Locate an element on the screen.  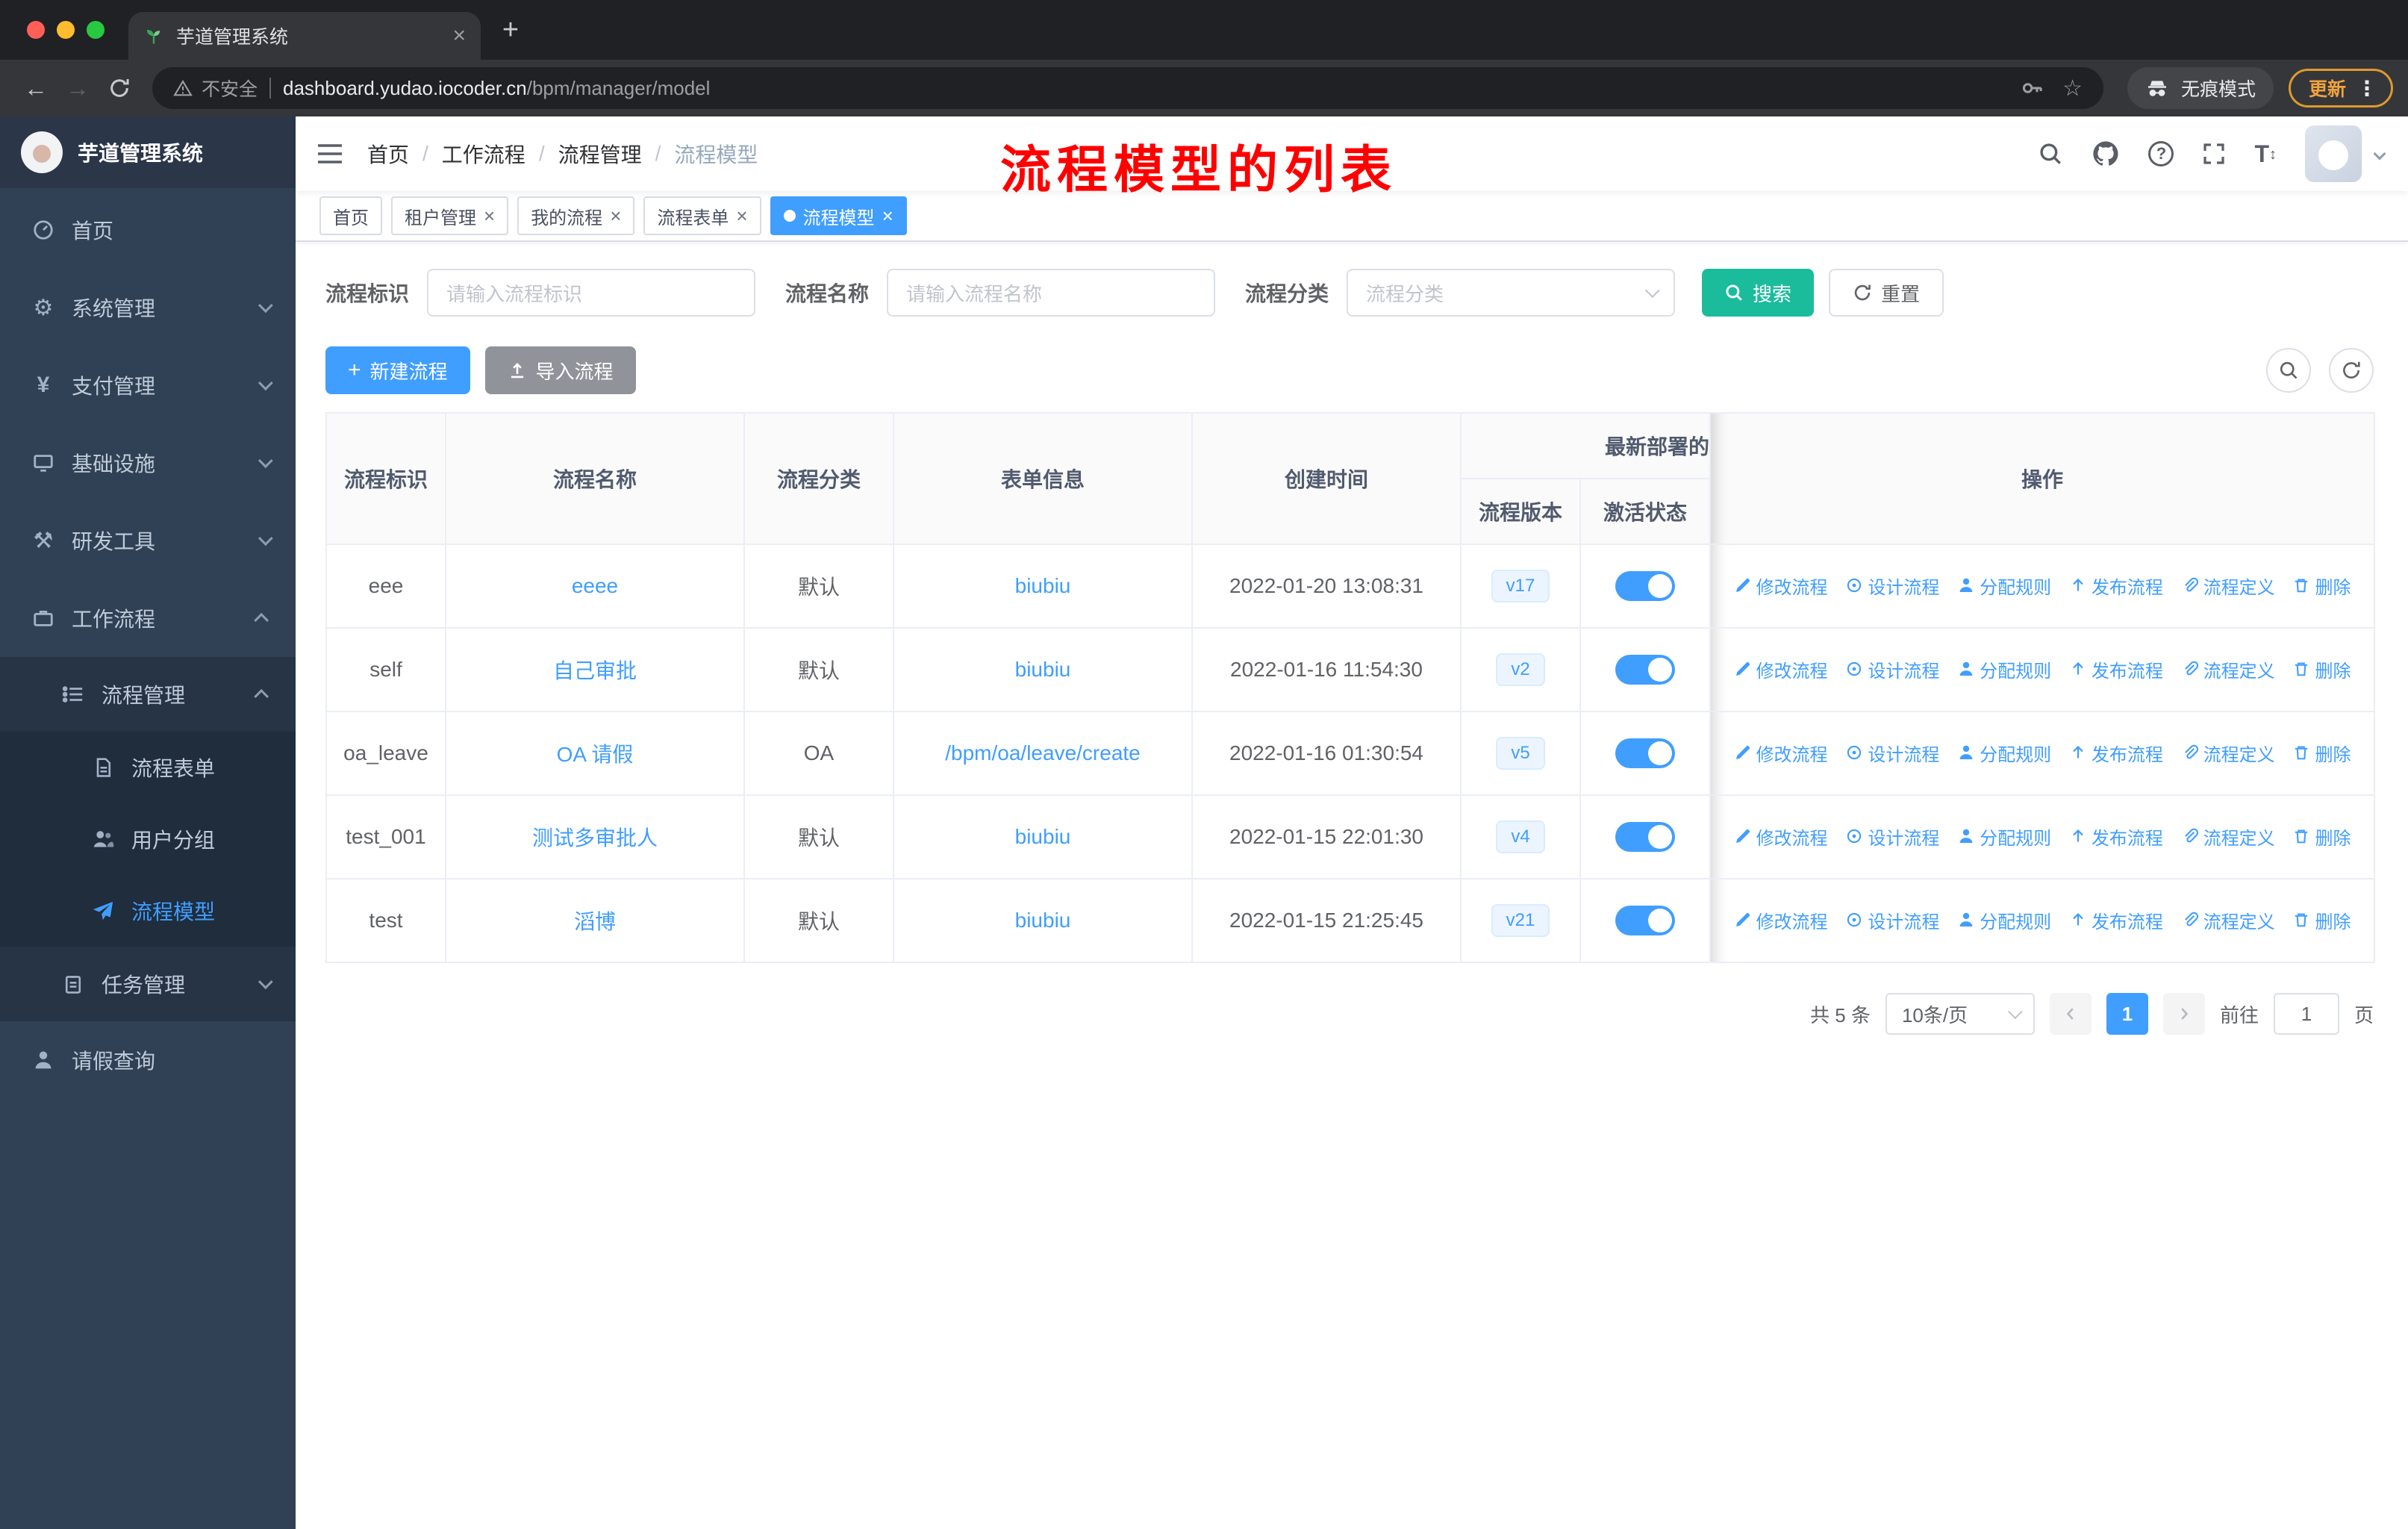
tag-process-form: 流程表单 is located at coordinates (702, 215).